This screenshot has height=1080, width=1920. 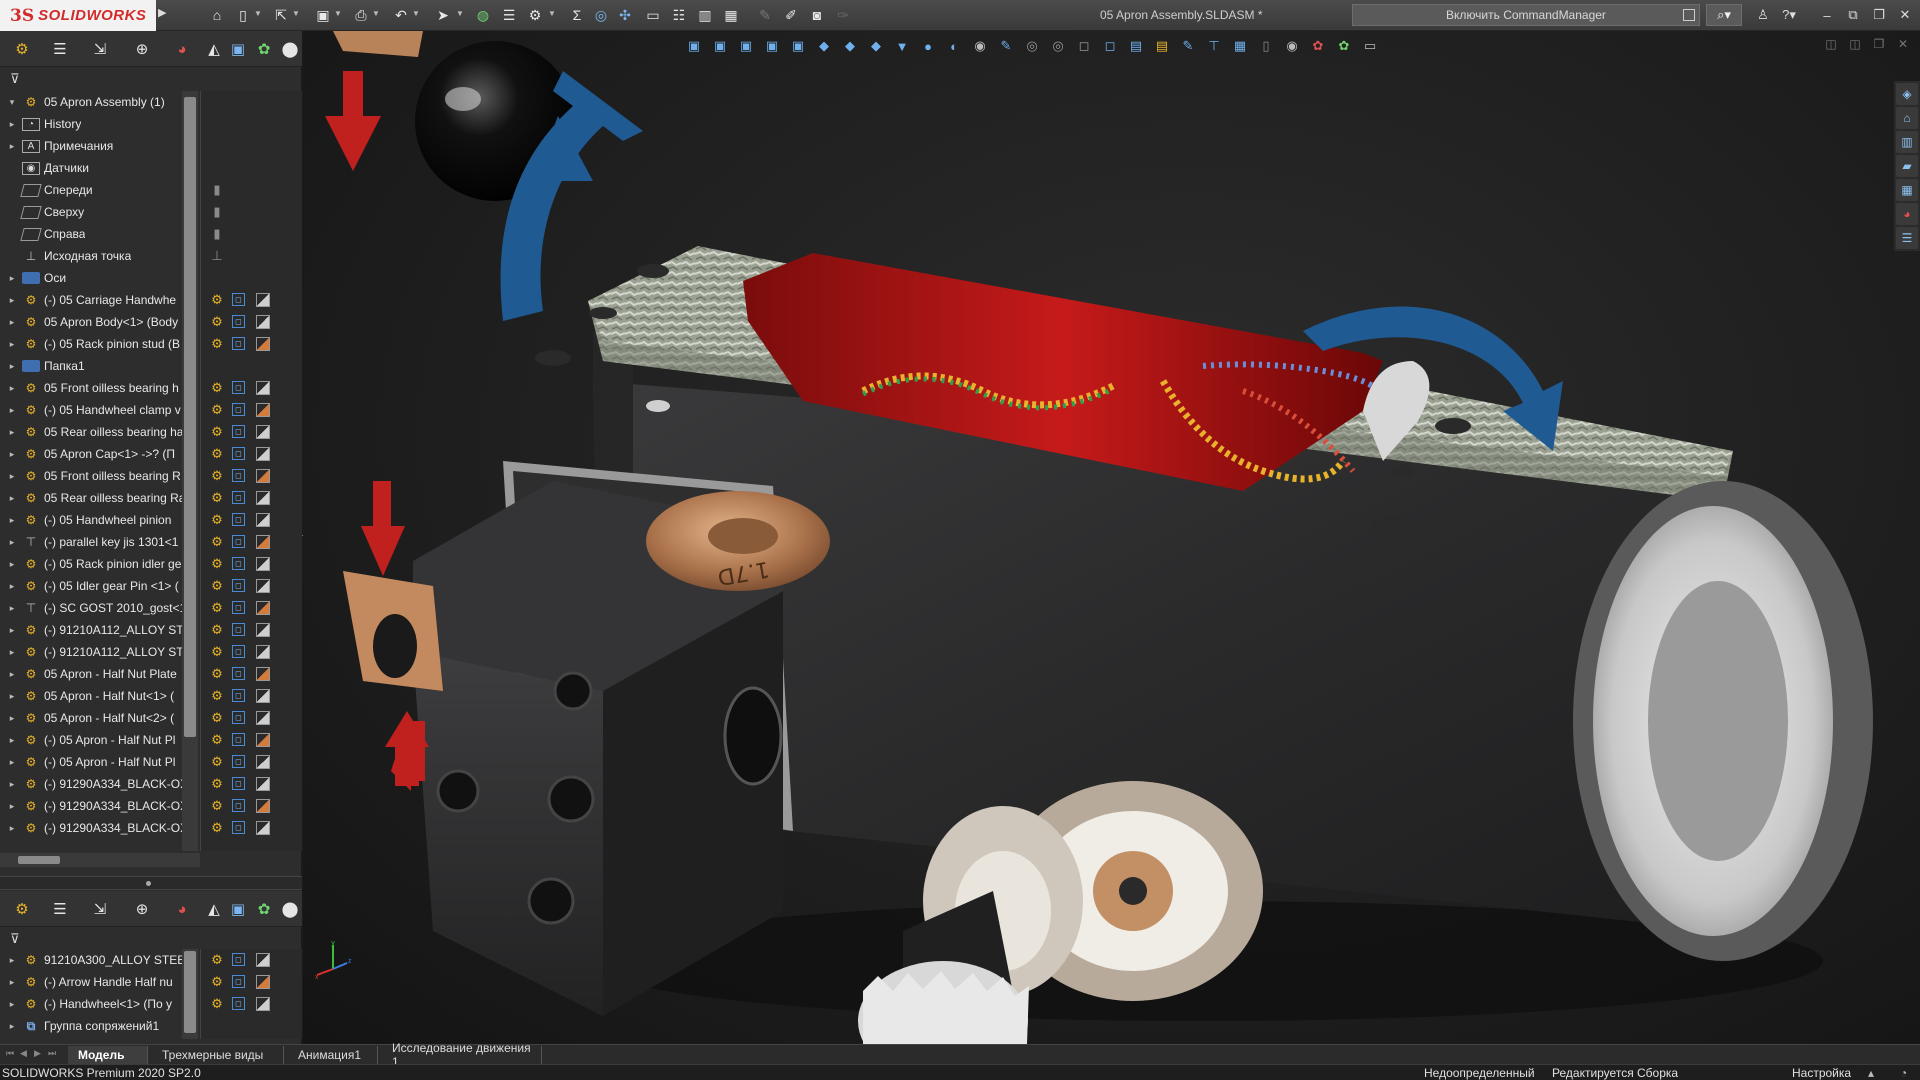 I want to click on collapse-icon: ▾, so click(x=12, y=102).